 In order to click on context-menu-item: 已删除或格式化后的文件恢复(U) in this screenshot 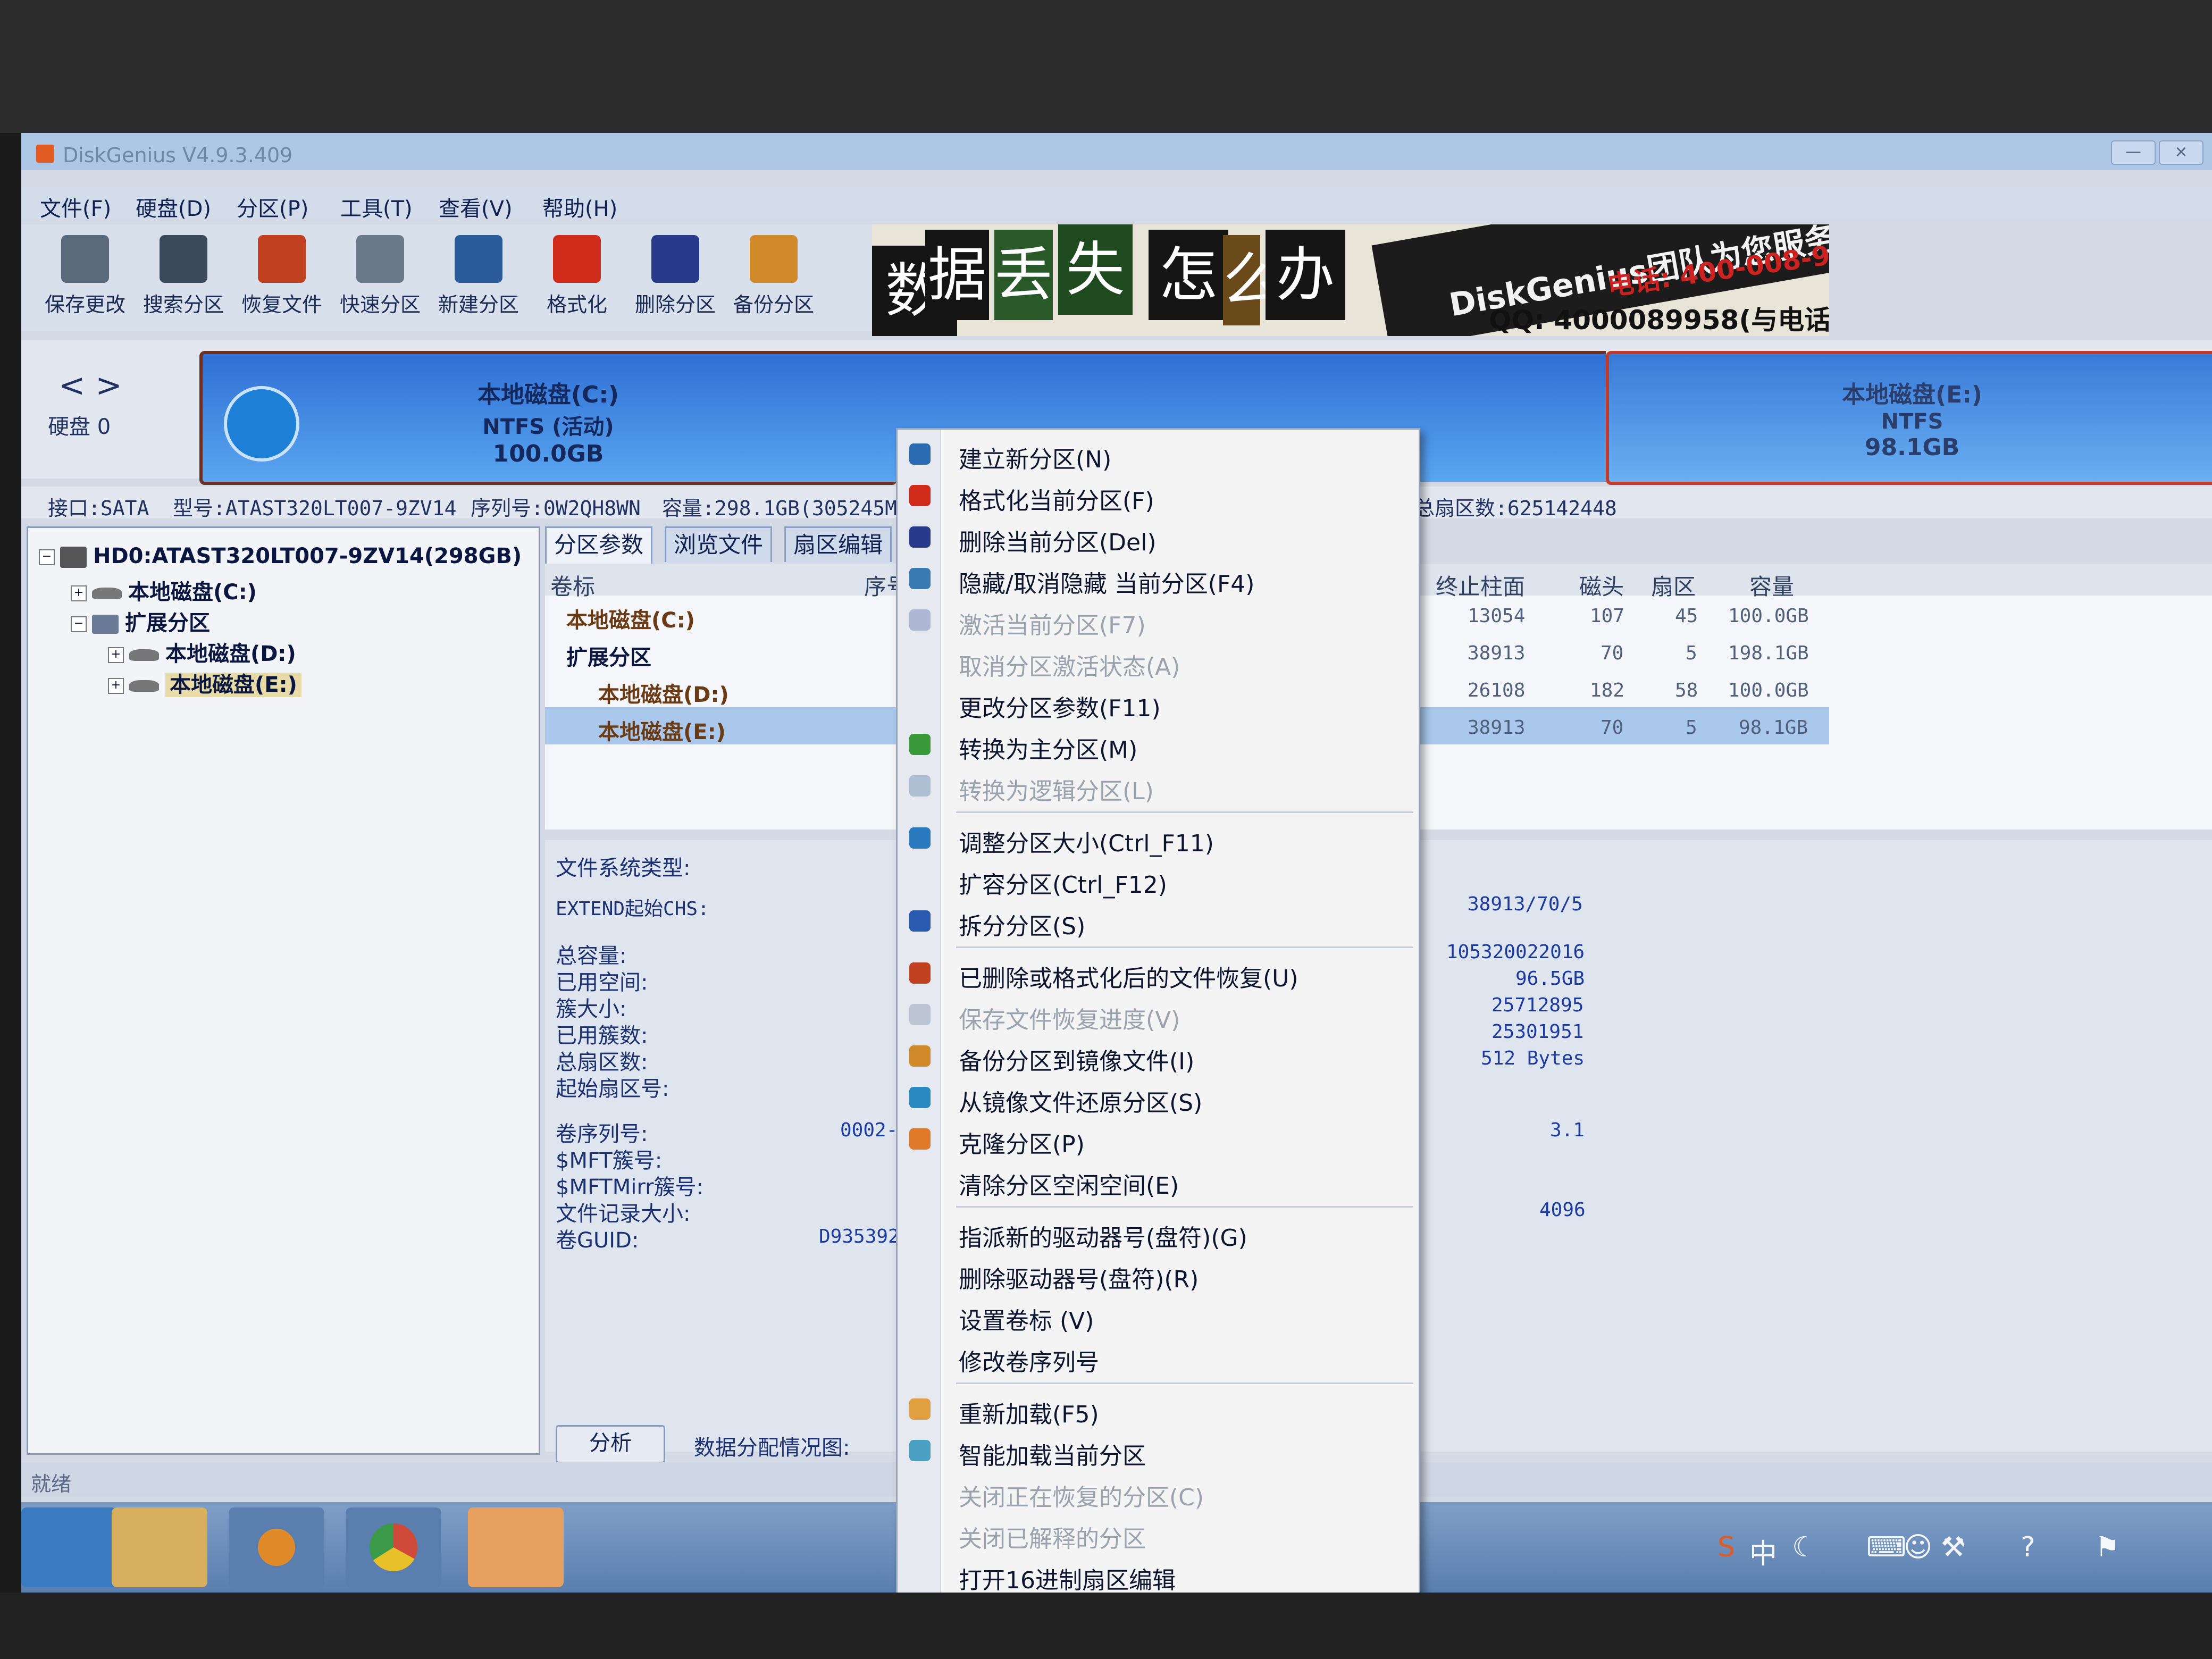, I will do `click(1158, 972)`.